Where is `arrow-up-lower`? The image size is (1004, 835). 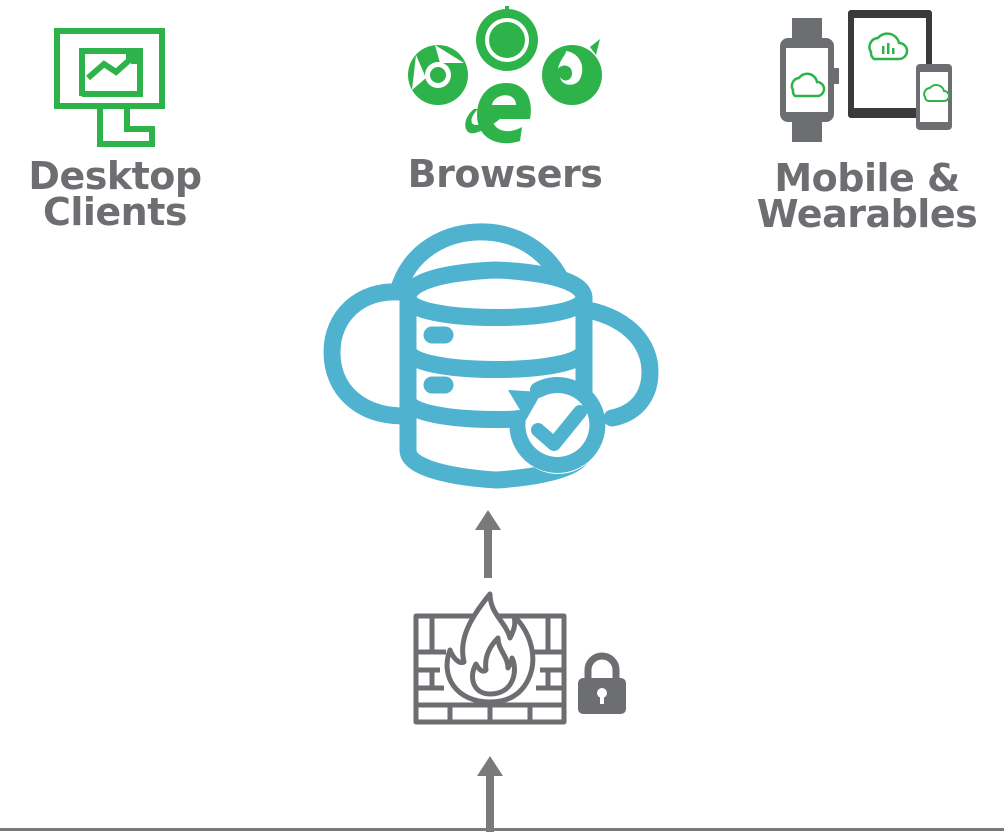
arrow-up-lower is located at coordinates (490, 794).